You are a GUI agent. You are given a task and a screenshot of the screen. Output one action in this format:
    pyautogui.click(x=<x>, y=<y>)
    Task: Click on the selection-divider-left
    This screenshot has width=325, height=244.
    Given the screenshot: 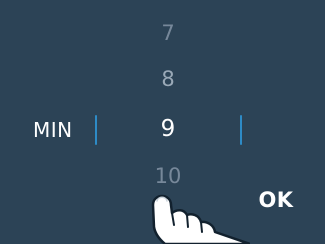 What is the action you would take?
    pyautogui.click(x=96, y=130)
    